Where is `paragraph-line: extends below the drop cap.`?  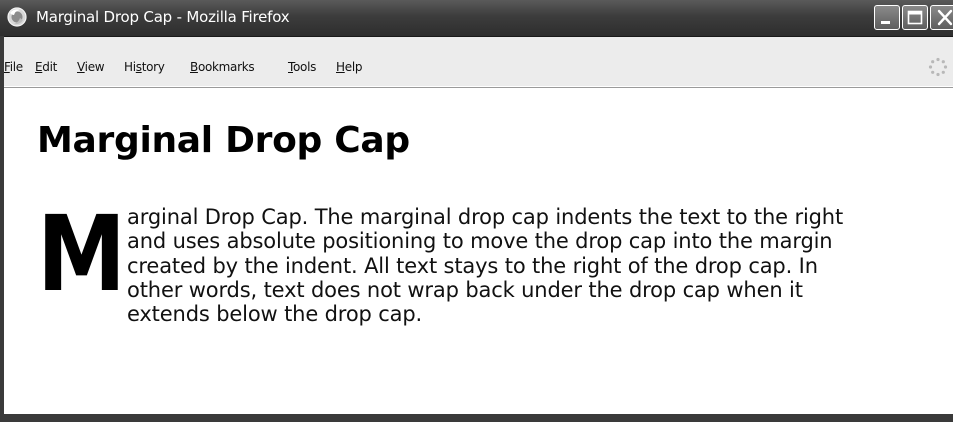 paragraph-line: extends below the drop cap. is located at coordinates (275, 314).